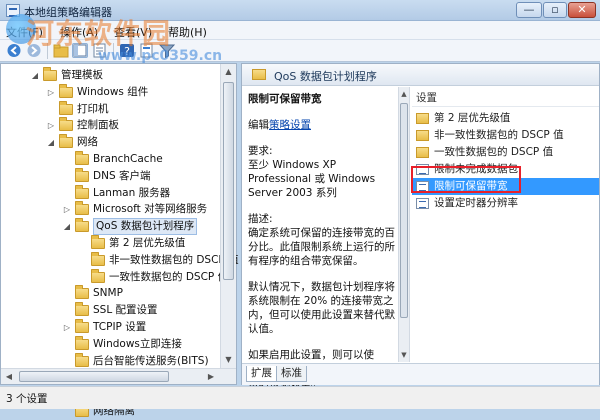 The height and width of the screenshot is (420, 600). Describe the element at coordinates (100, 50) in the screenshot. I see `export-list-icon` at that location.